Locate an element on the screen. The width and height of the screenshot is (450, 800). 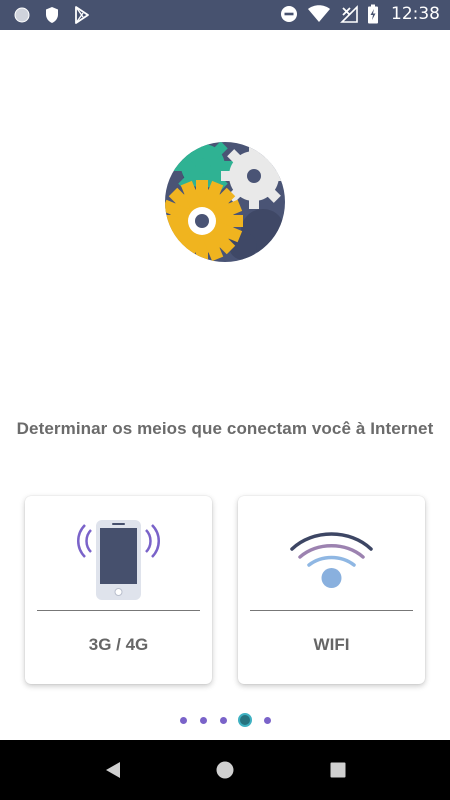
do-not-disturb-icon is located at coordinates (289, 14).